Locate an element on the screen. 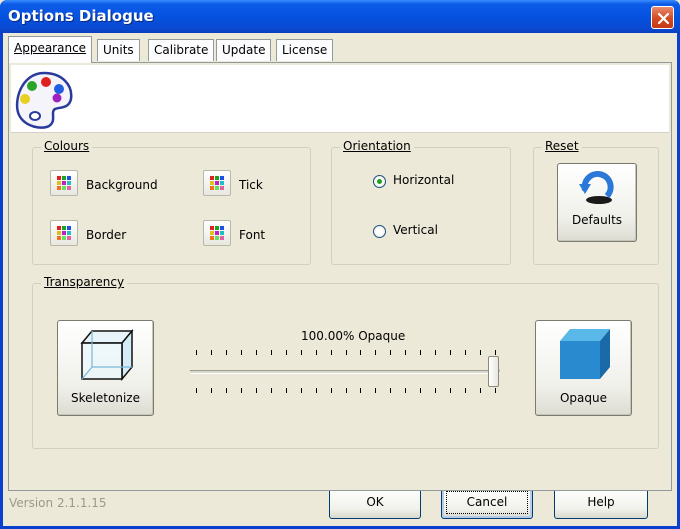 This screenshot has height=529, width=680. version-label: Version 2.1.1.15 is located at coordinates (58, 503).